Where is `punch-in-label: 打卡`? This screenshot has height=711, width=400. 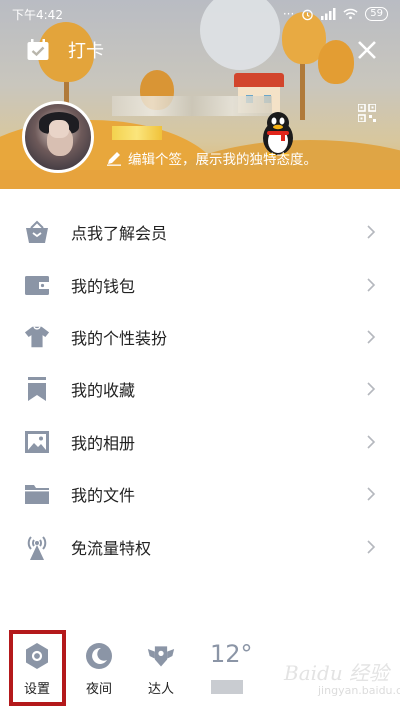
punch-in-label: 打卡 is located at coordinates (86, 50).